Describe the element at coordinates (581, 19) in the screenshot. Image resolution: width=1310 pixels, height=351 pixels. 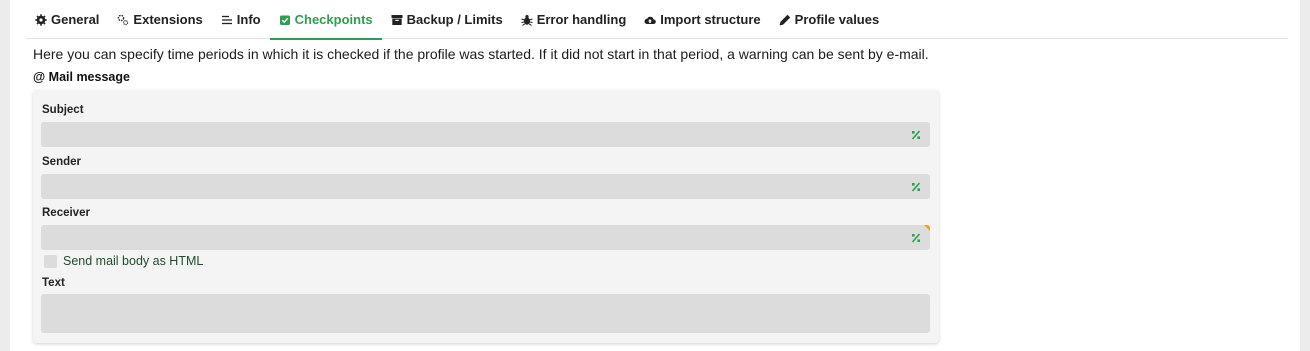
I see `tab-label: Error handling` at that location.